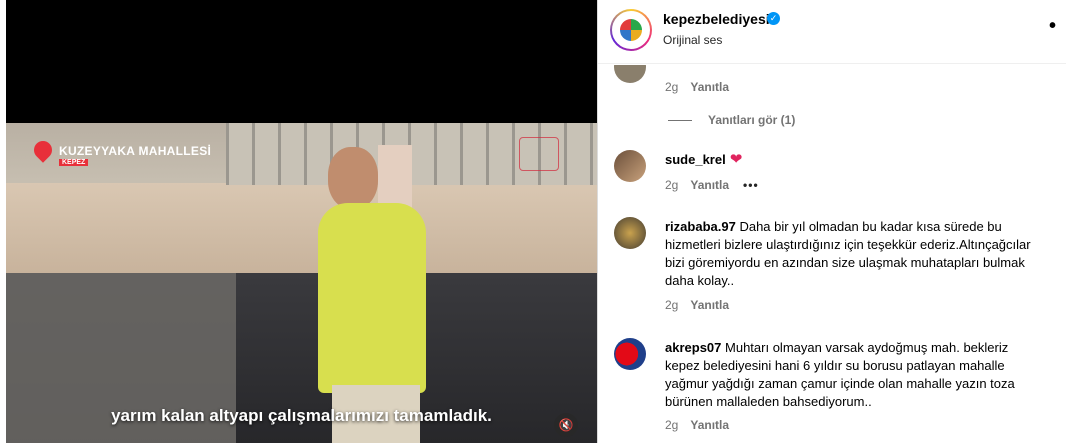 The image size is (1066, 443). What do you see at coordinates (1052, 26) in the screenshot?
I see `more-options-button: •` at bounding box center [1052, 26].